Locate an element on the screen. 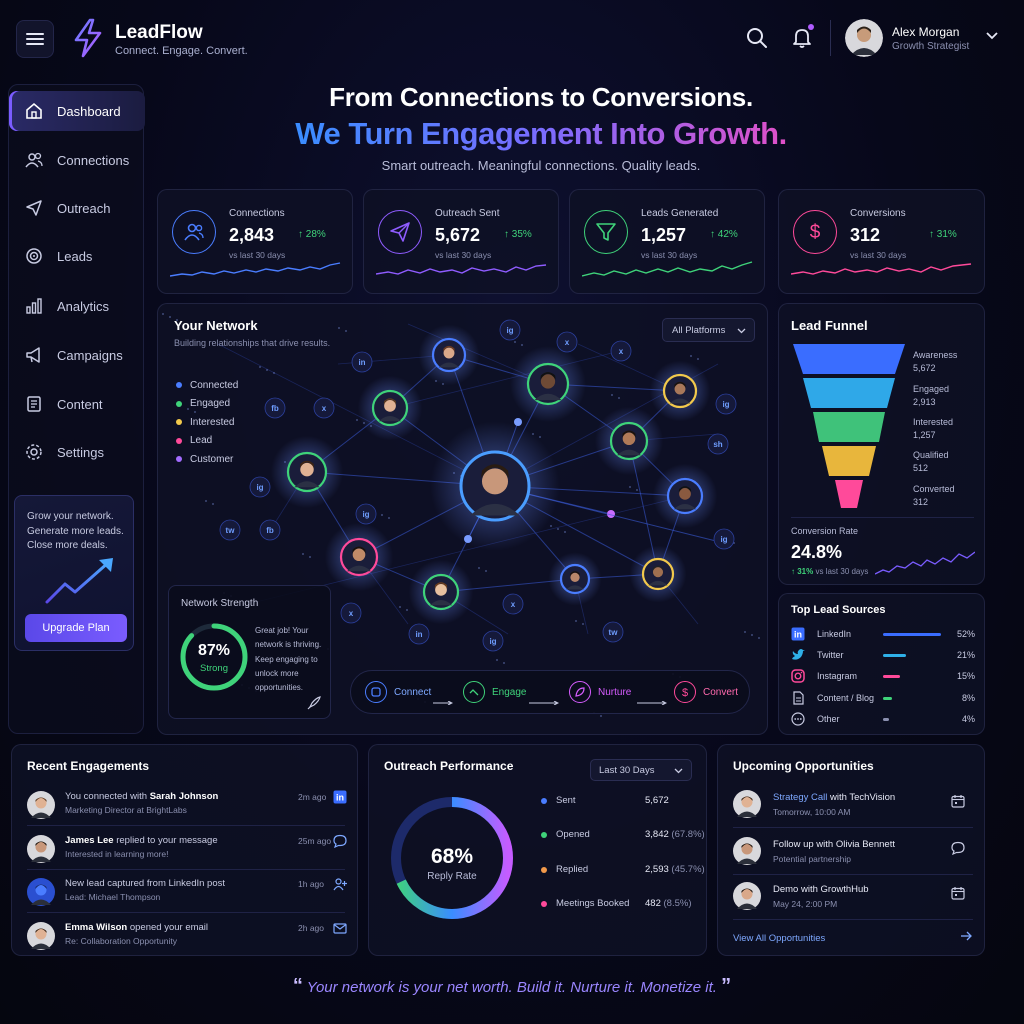 The width and height of the screenshot is (1024, 1024). funnel-stage-name: Engaged is located at coordinates (931, 389).